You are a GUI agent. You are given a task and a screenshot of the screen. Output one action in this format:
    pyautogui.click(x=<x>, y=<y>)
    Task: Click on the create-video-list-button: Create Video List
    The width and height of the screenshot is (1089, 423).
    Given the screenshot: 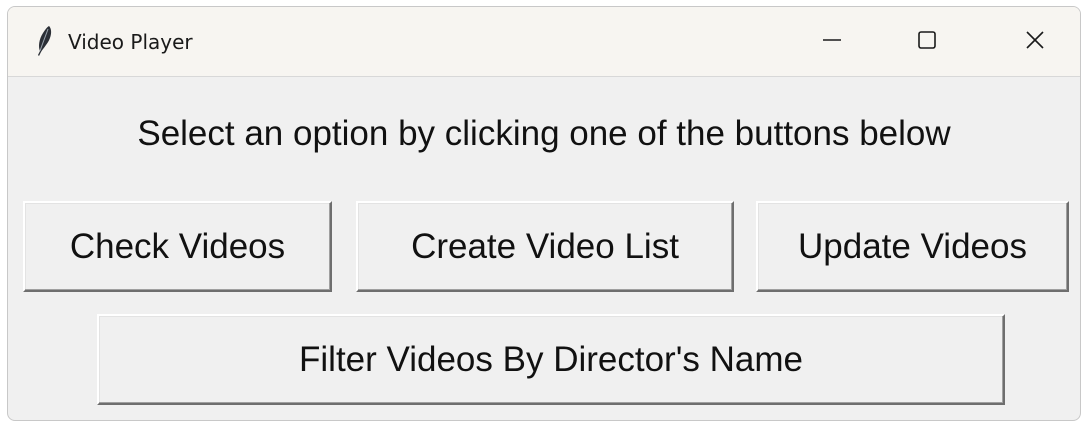 What is the action you would take?
    pyautogui.click(x=545, y=246)
    